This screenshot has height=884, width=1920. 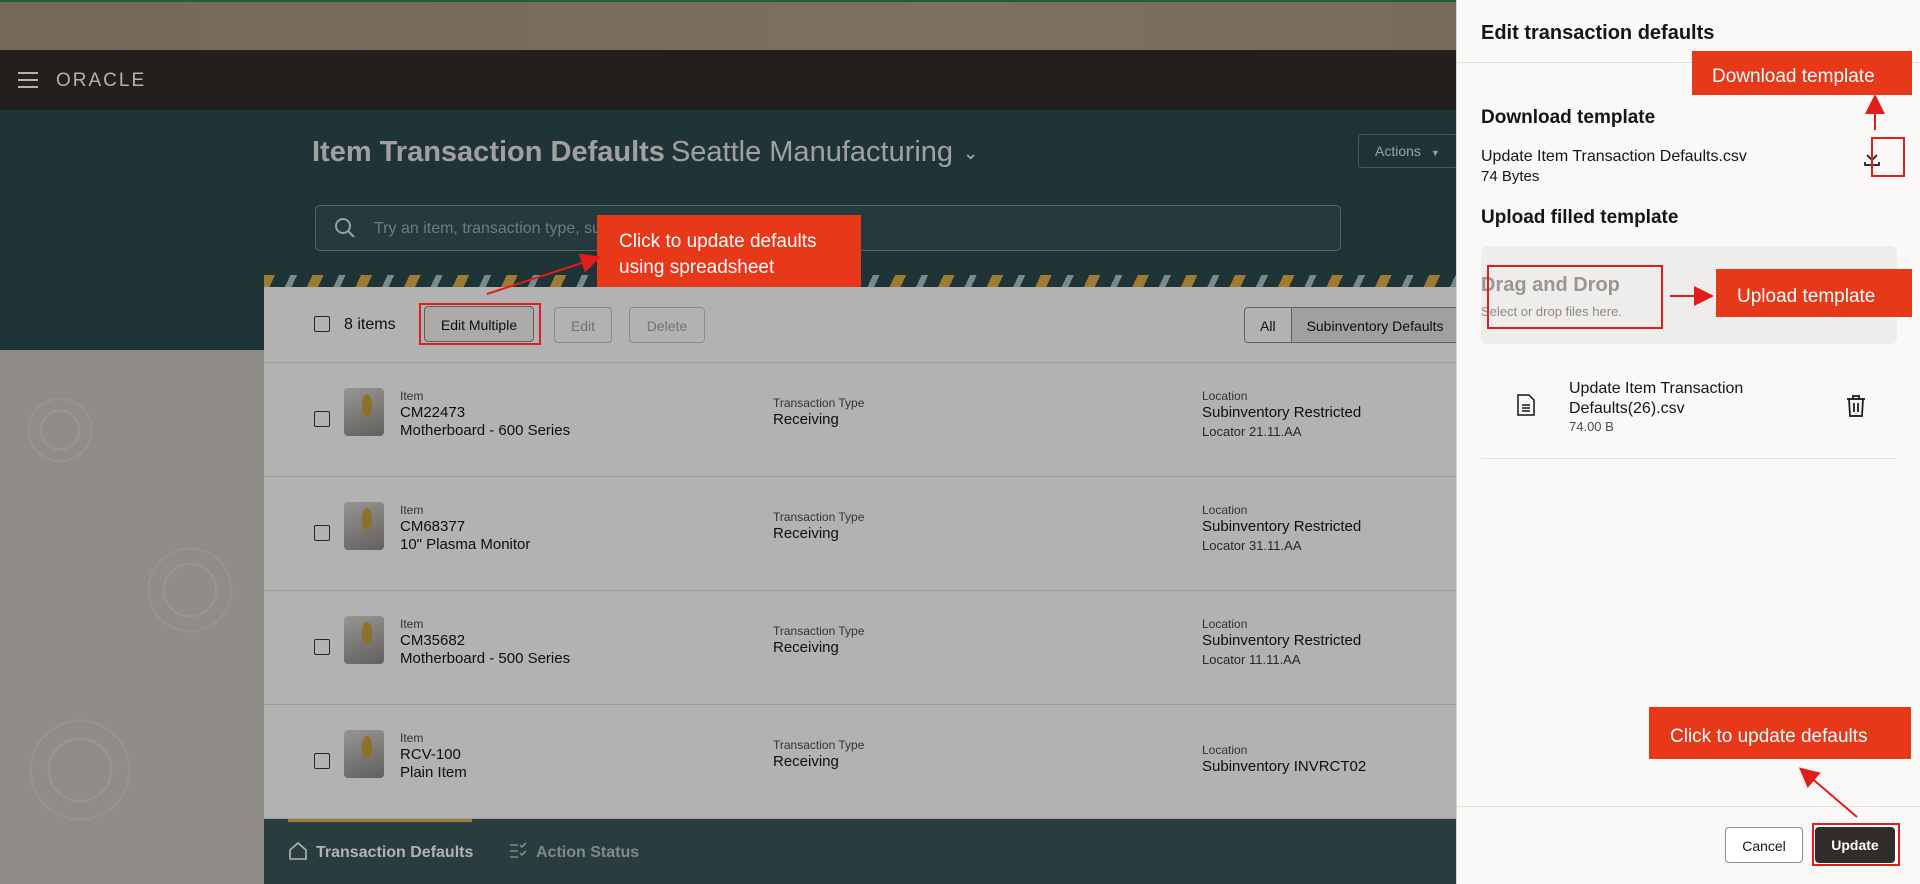 I want to click on template-file-name: Update Item Transaction Defaults.csv, so click(x=1614, y=156).